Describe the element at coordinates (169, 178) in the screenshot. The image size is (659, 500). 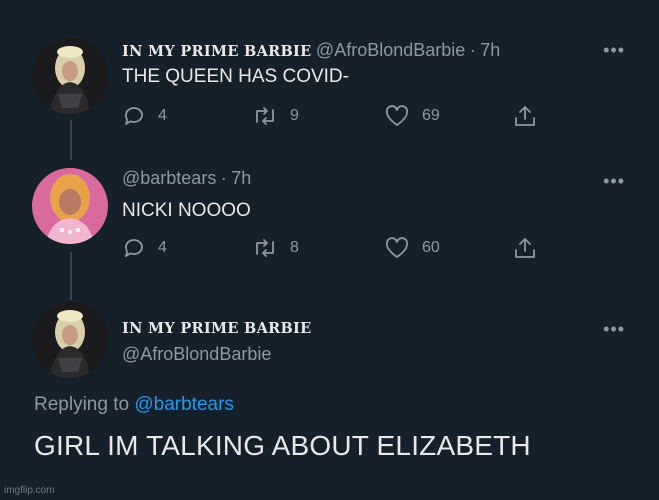
I see `handle: @barbtears` at that location.